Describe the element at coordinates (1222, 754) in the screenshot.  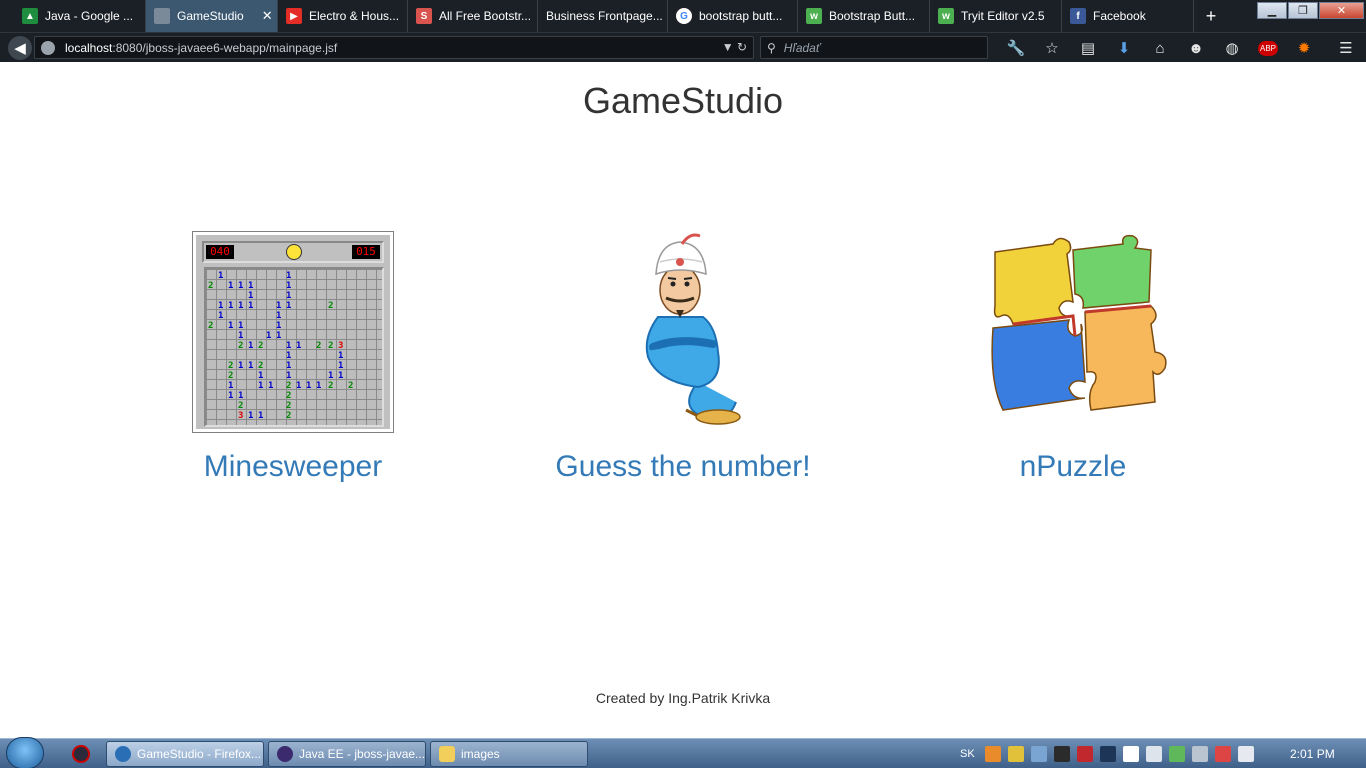
I see `tray-flag-icon` at that location.